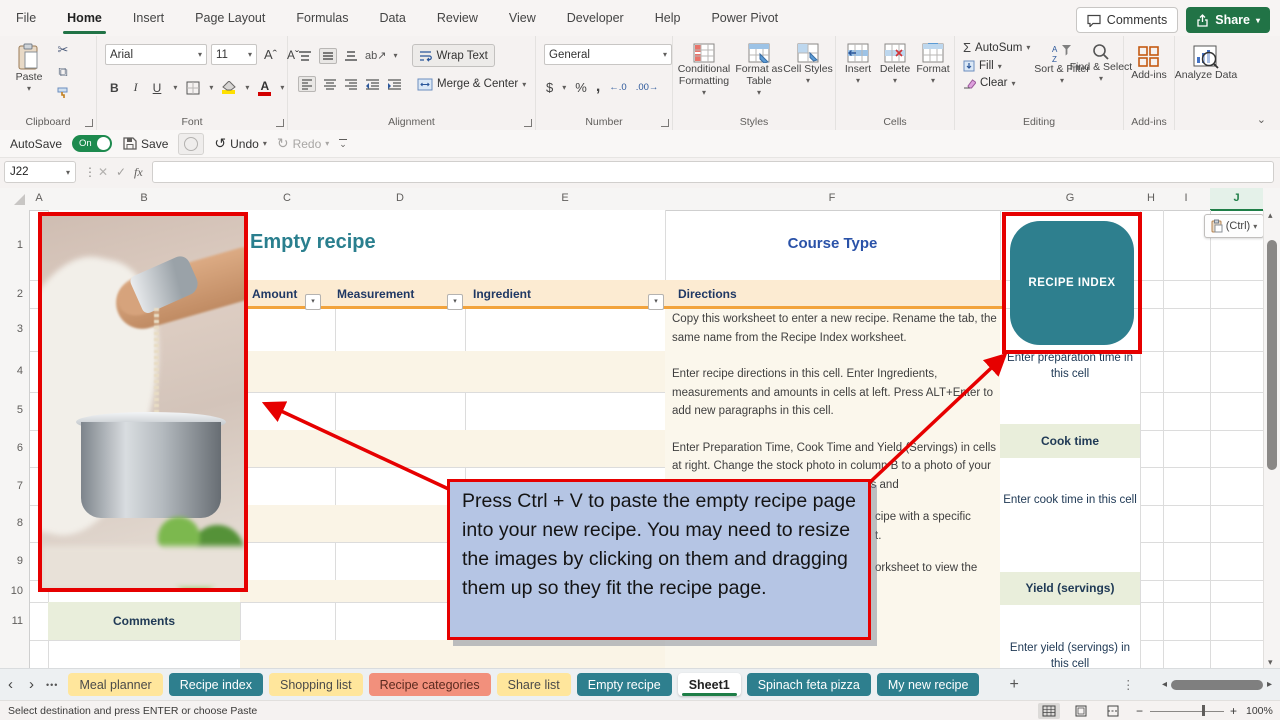  Describe the element at coordinates (996, 66) in the screenshot. I see `fill-button: Fill ▾` at that location.